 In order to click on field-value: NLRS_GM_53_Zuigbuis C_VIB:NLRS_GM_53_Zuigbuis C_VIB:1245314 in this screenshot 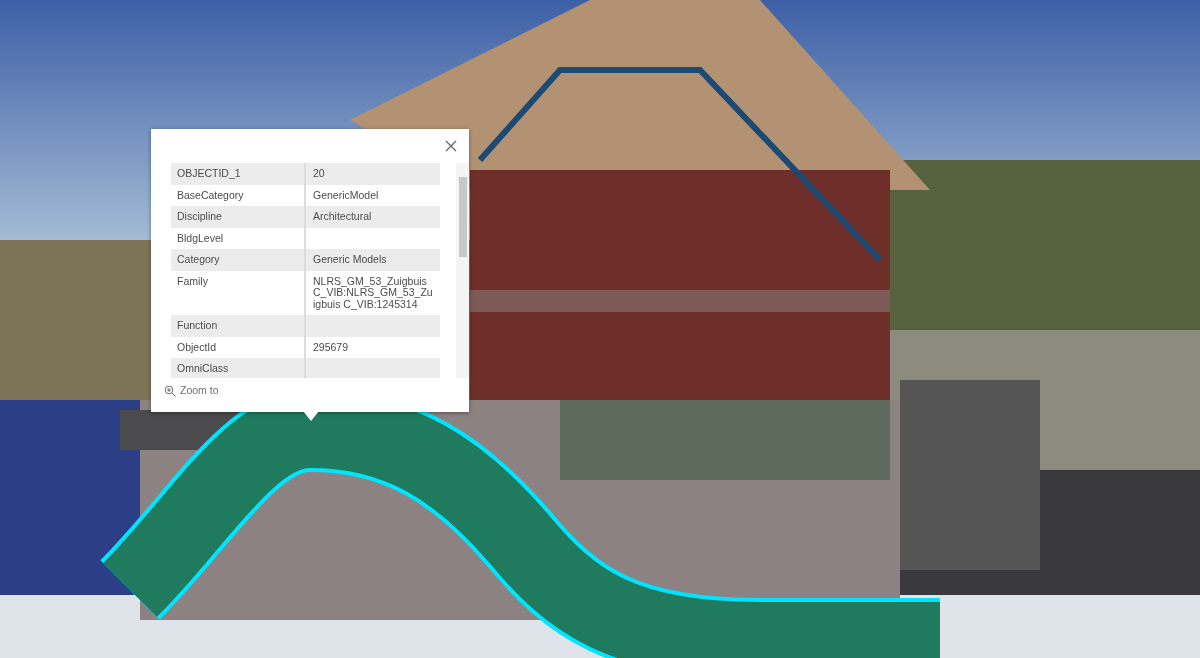, I will do `click(373, 292)`.